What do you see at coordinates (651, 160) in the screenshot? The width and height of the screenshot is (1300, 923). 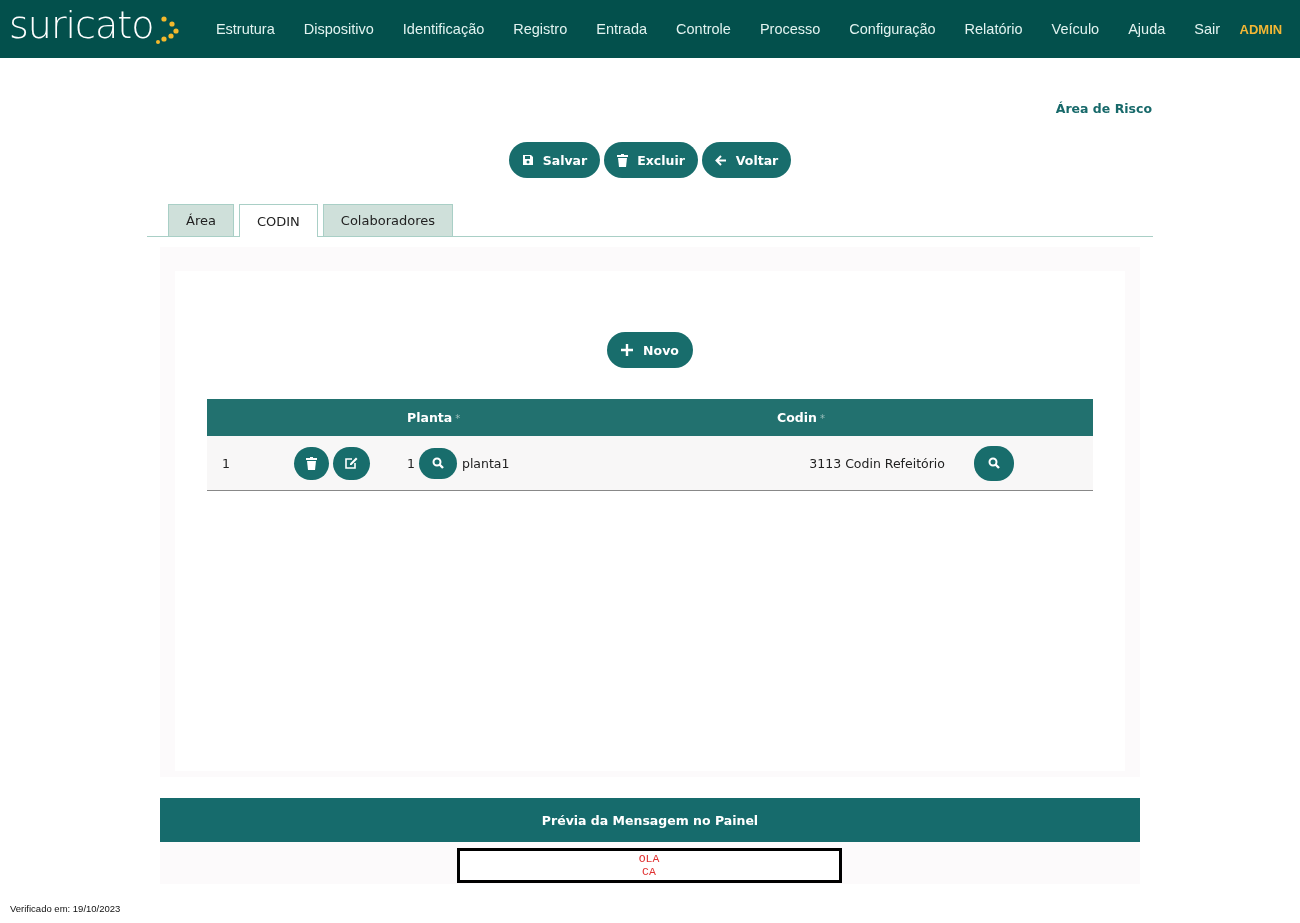 I see `delete-button: Excluir` at bounding box center [651, 160].